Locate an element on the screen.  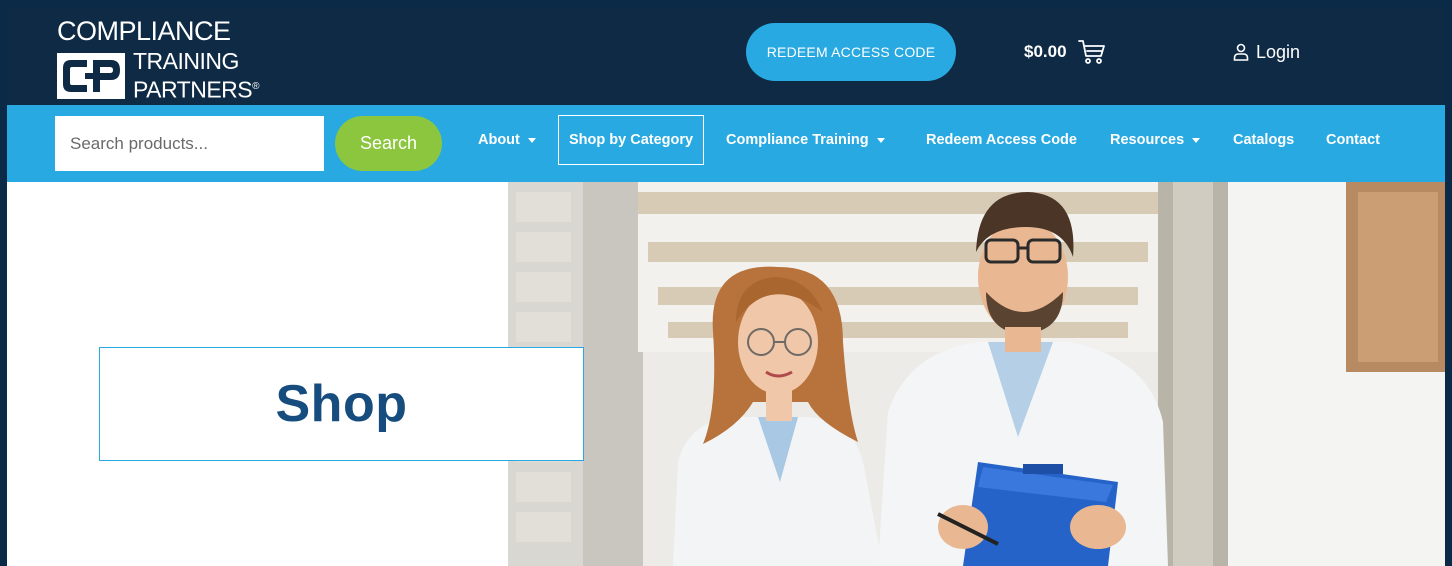
cart-link: $0.00 is located at coordinates (1065, 52).